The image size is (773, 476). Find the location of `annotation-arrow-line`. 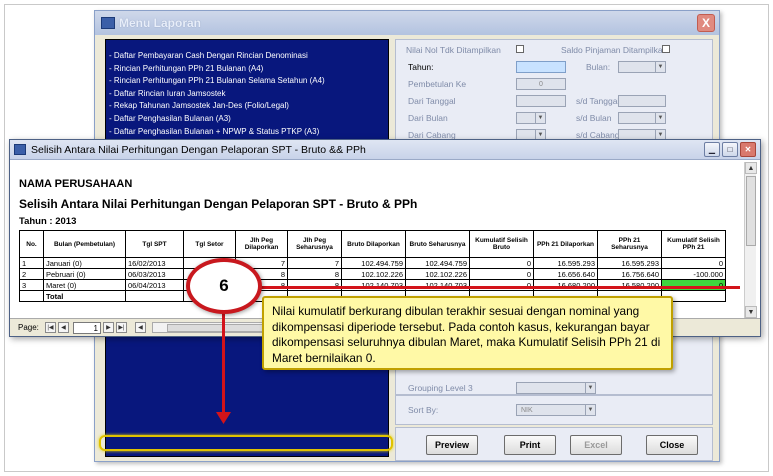

annotation-arrow-line is located at coordinates (223, 357).